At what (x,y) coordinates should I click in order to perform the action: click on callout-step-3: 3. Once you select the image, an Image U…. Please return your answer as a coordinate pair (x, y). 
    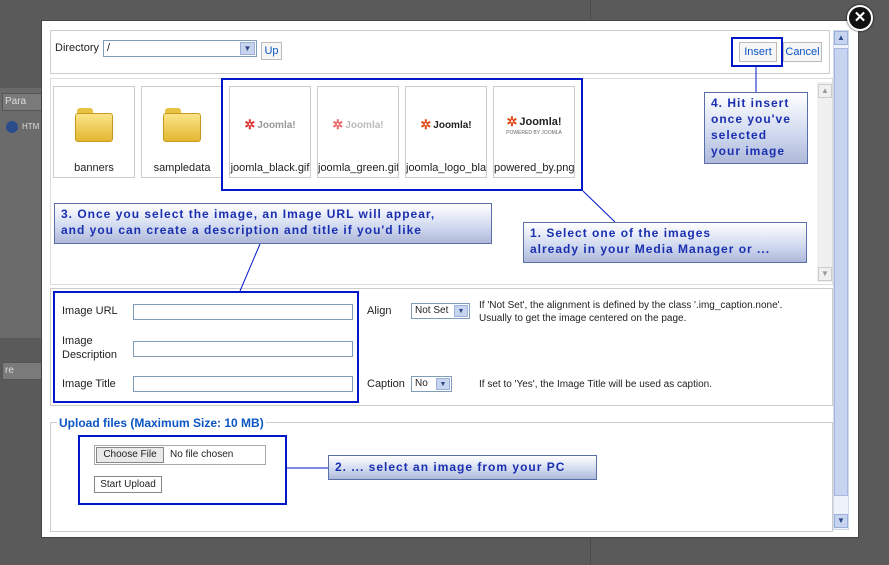
    Looking at the image, I should click on (273, 223).